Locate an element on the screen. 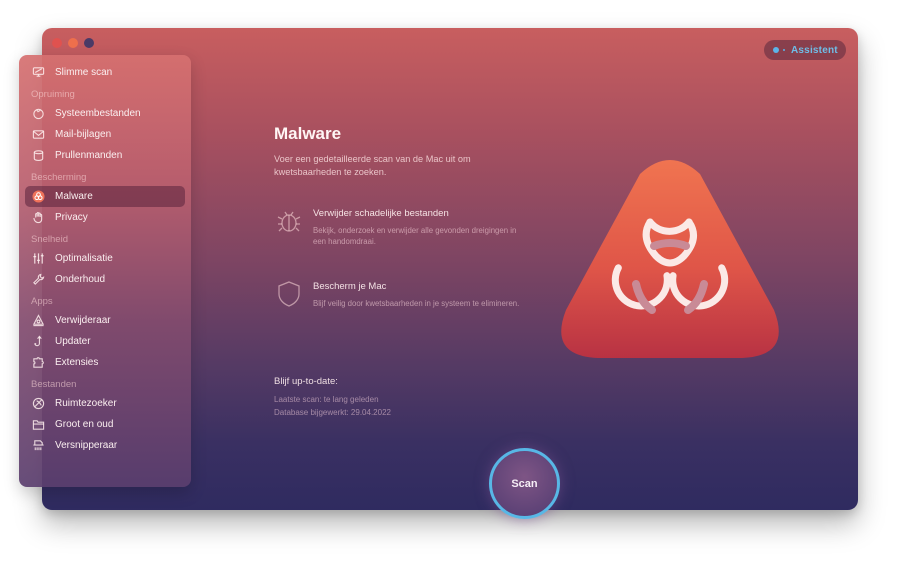 The image size is (900, 566). biohazard-icon is located at coordinates (38, 197).